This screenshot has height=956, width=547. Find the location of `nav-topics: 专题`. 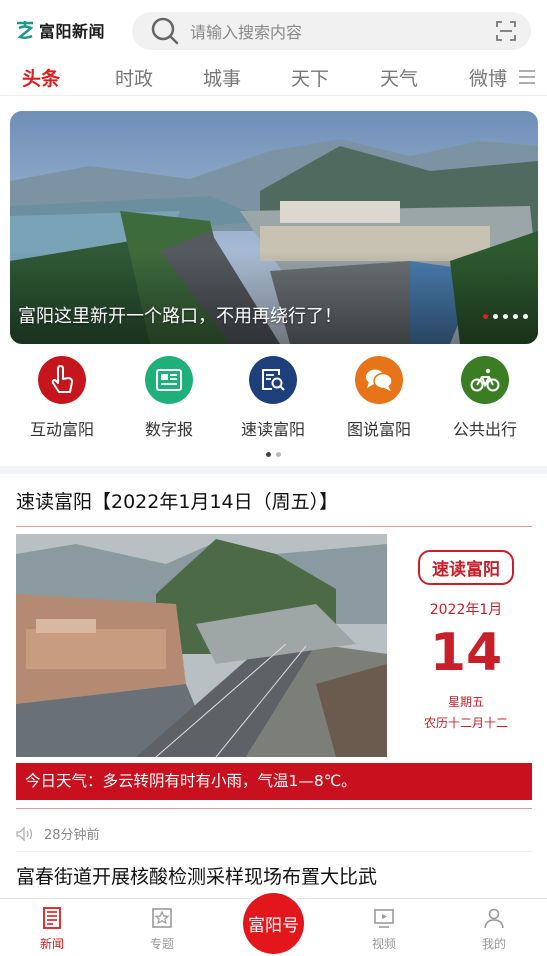

nav-topics: 专题 is located at coordinates (162, 929).